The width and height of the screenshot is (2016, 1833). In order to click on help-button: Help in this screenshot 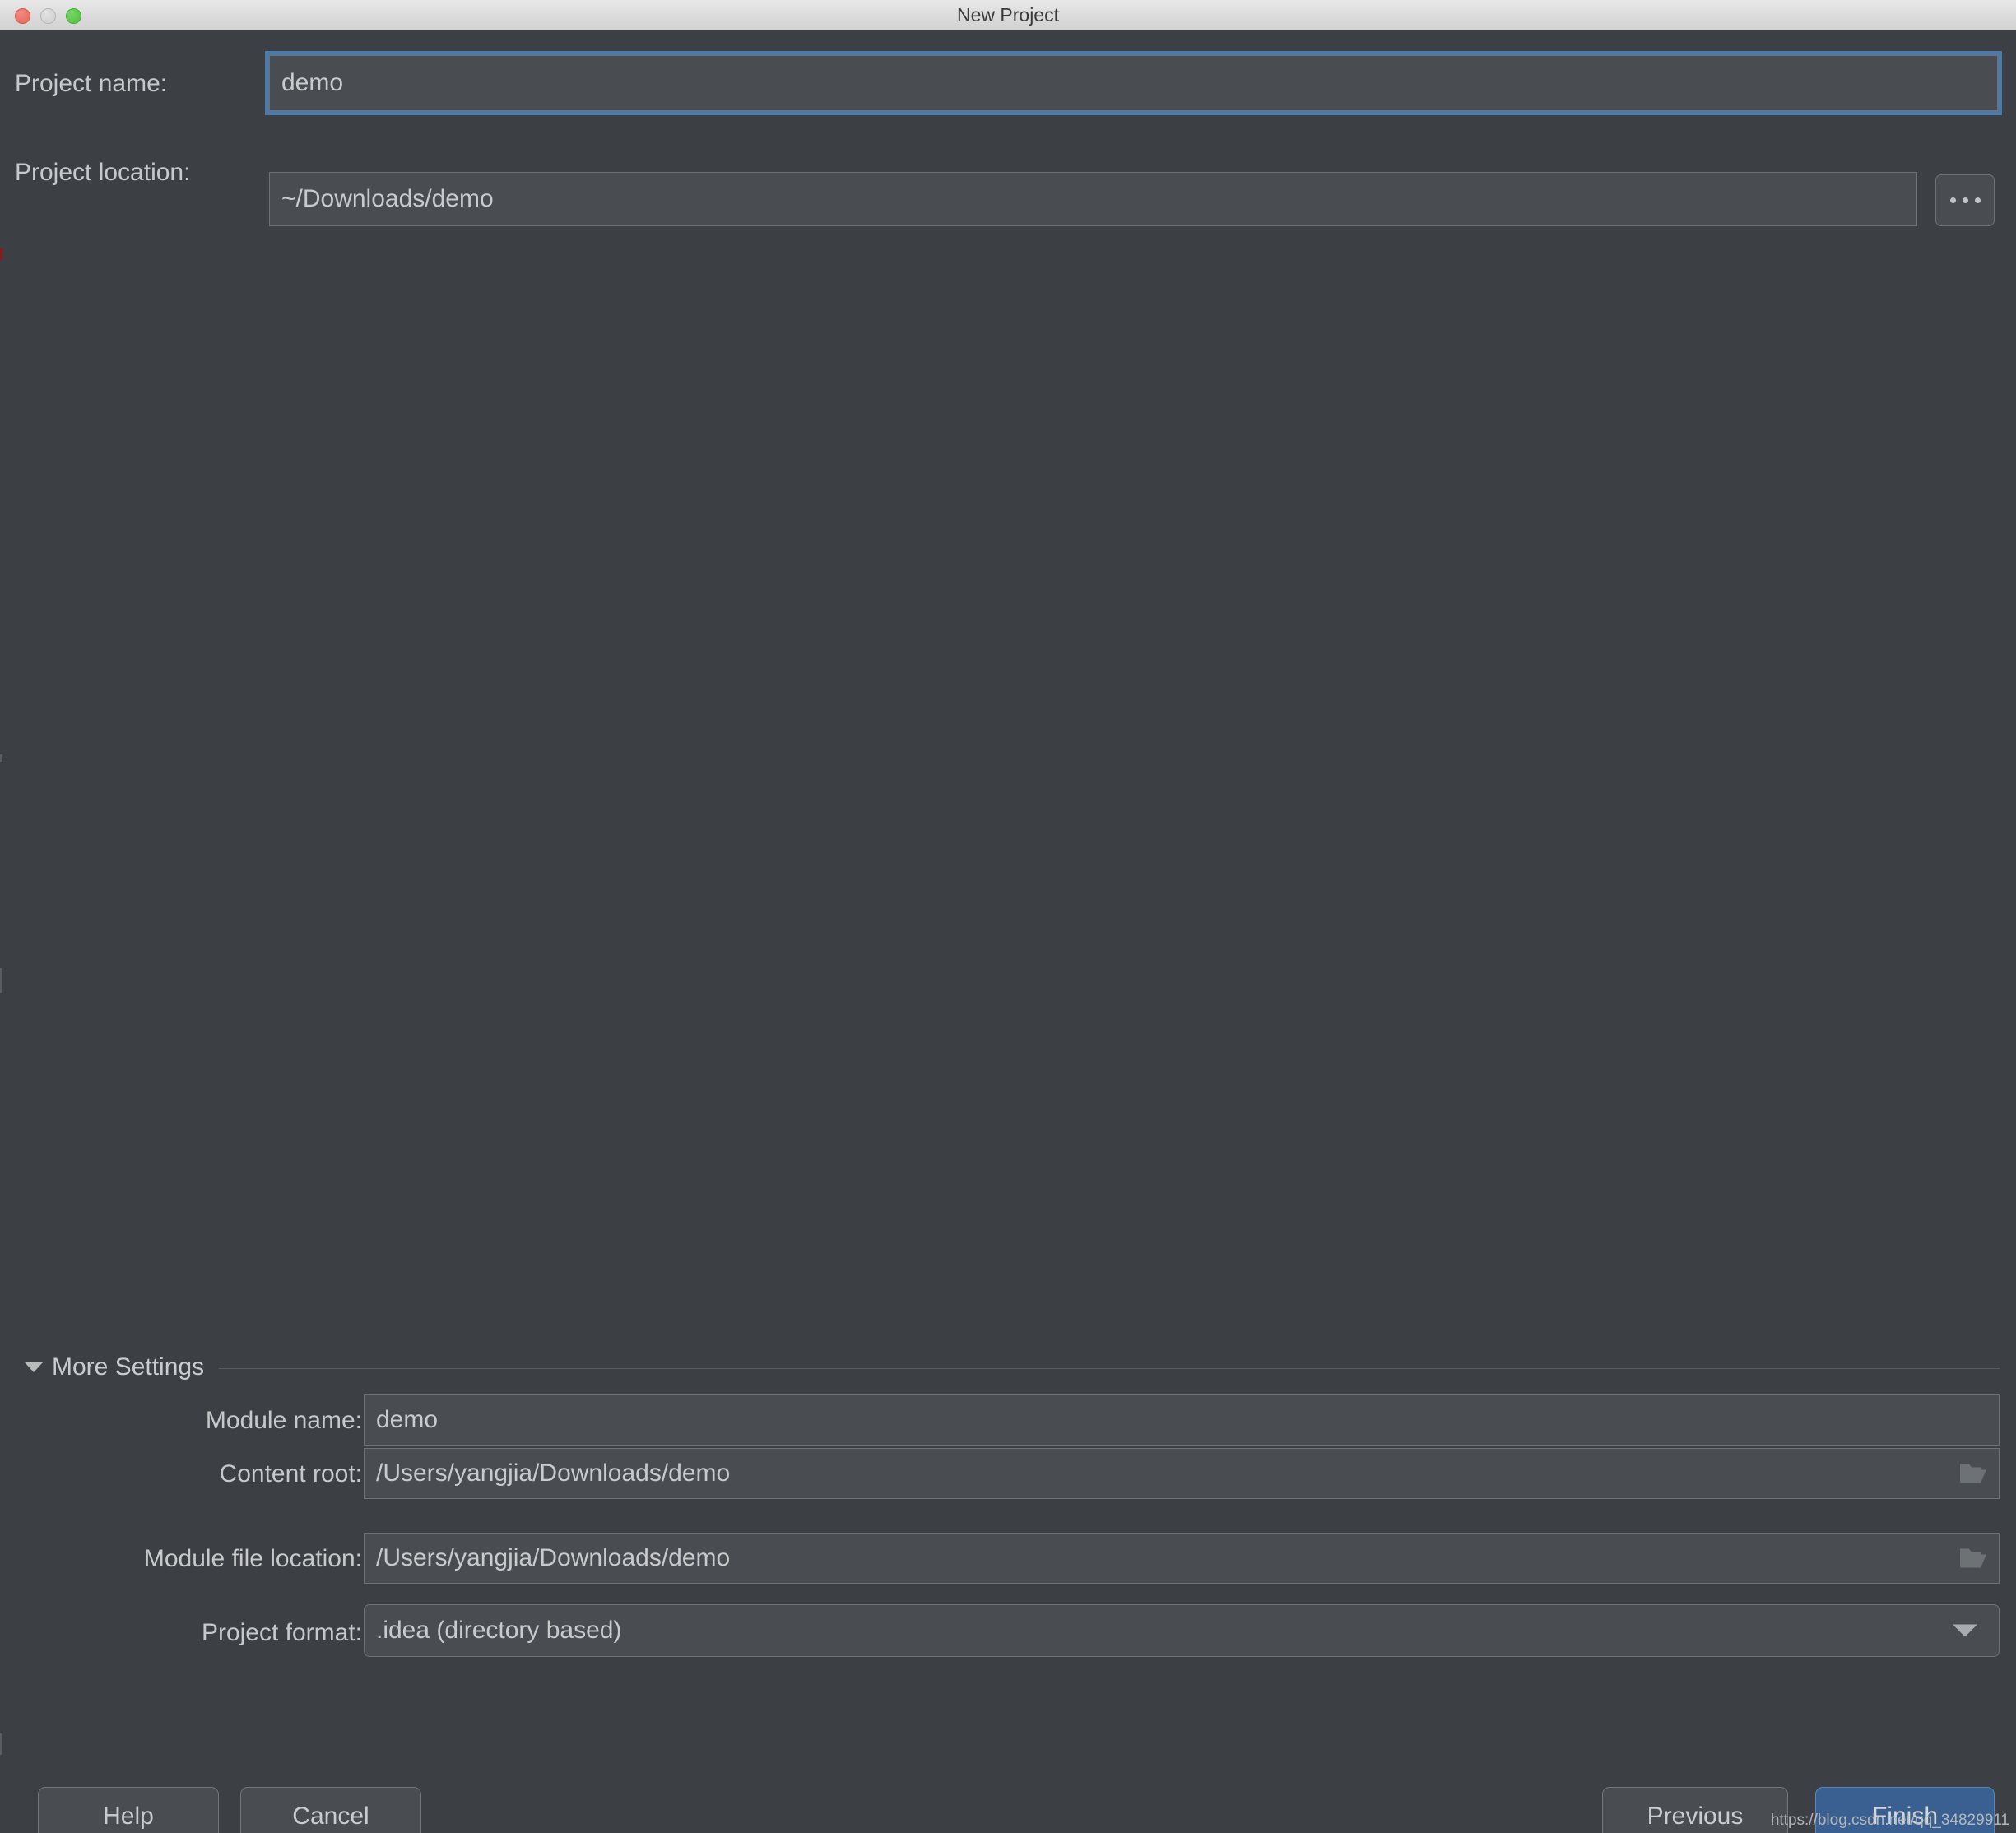, I will do `click(128, 1810)`.